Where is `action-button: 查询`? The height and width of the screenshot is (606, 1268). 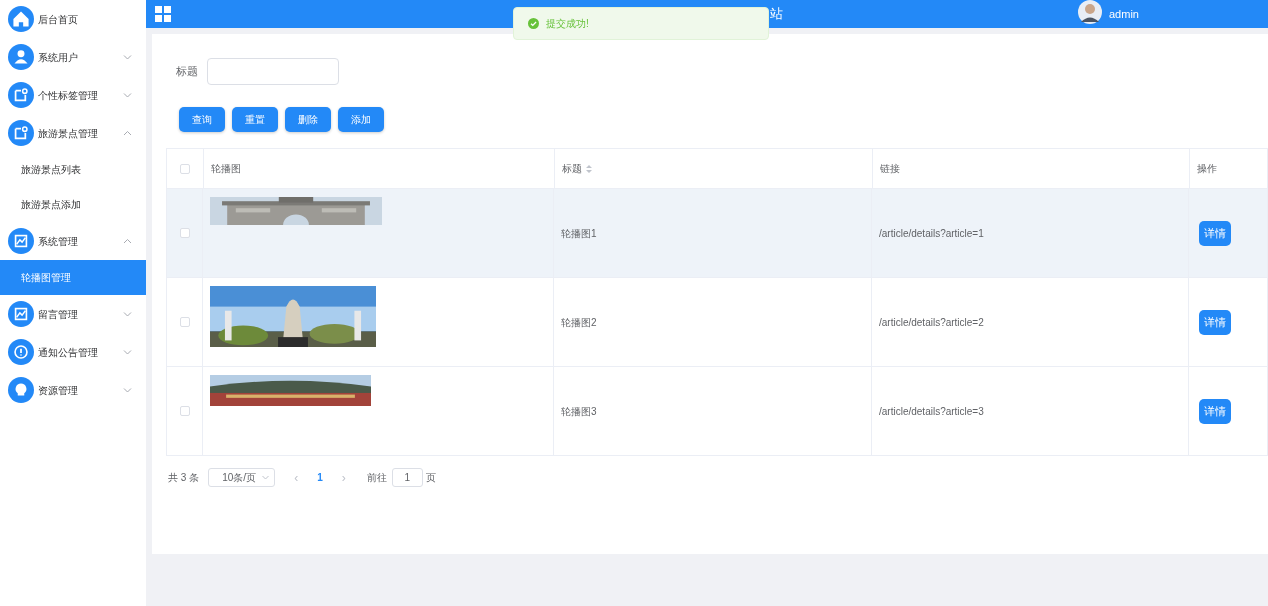
action-button: 查询 is located at coordinates (202, 119).